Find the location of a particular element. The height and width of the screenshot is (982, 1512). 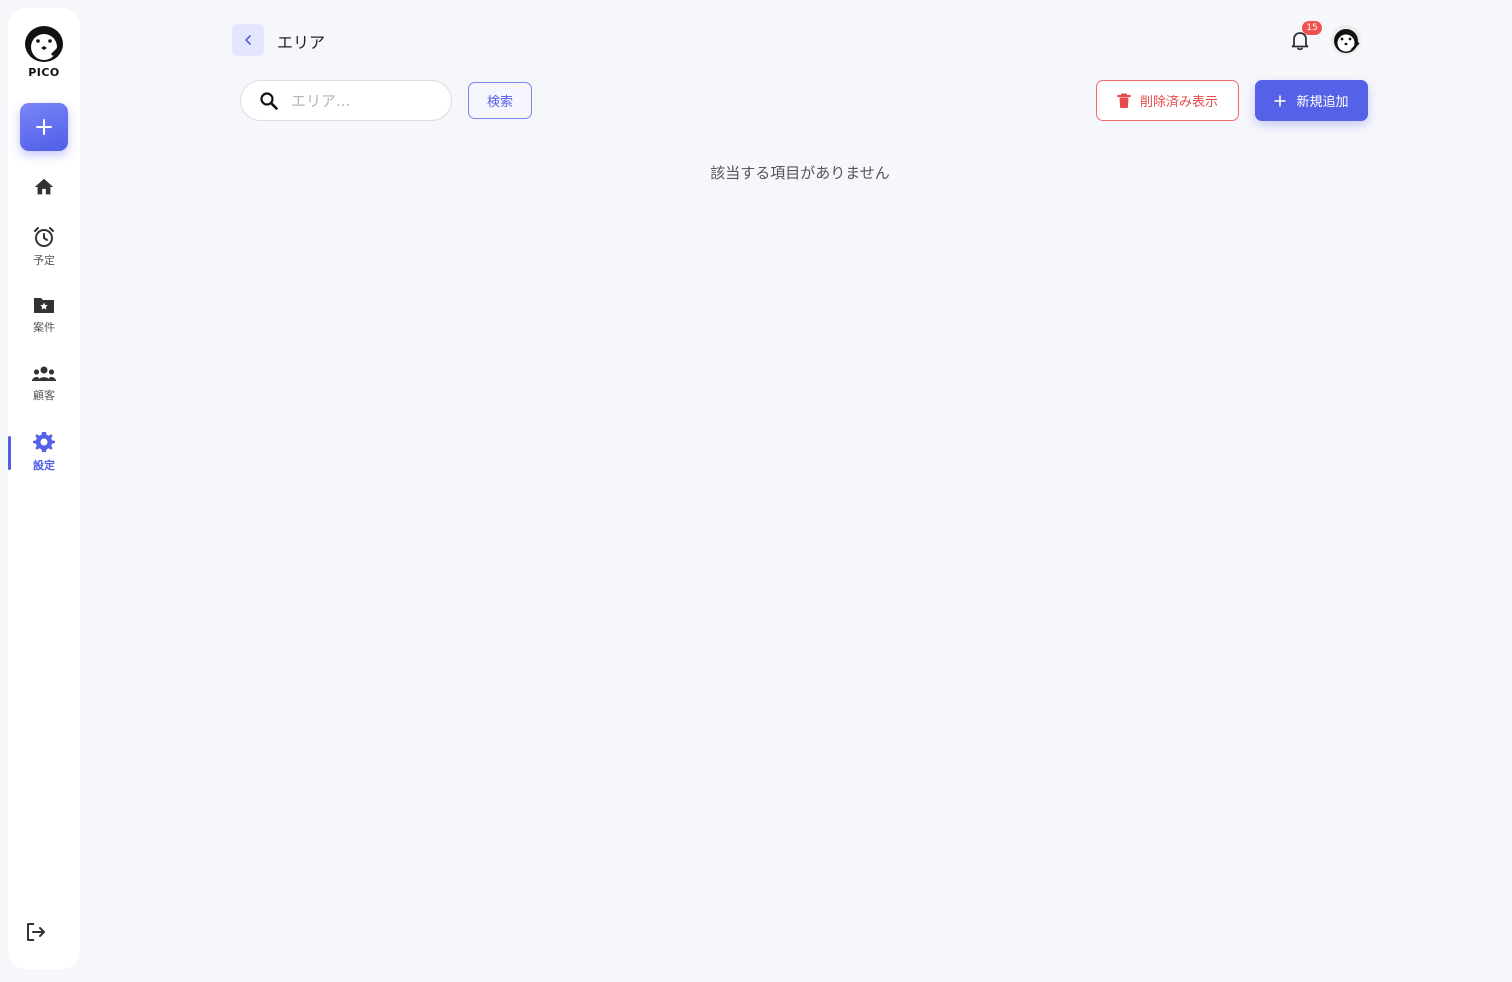

show-deleted-button: 削除済み表示 is located at coordinates (1167, 100).